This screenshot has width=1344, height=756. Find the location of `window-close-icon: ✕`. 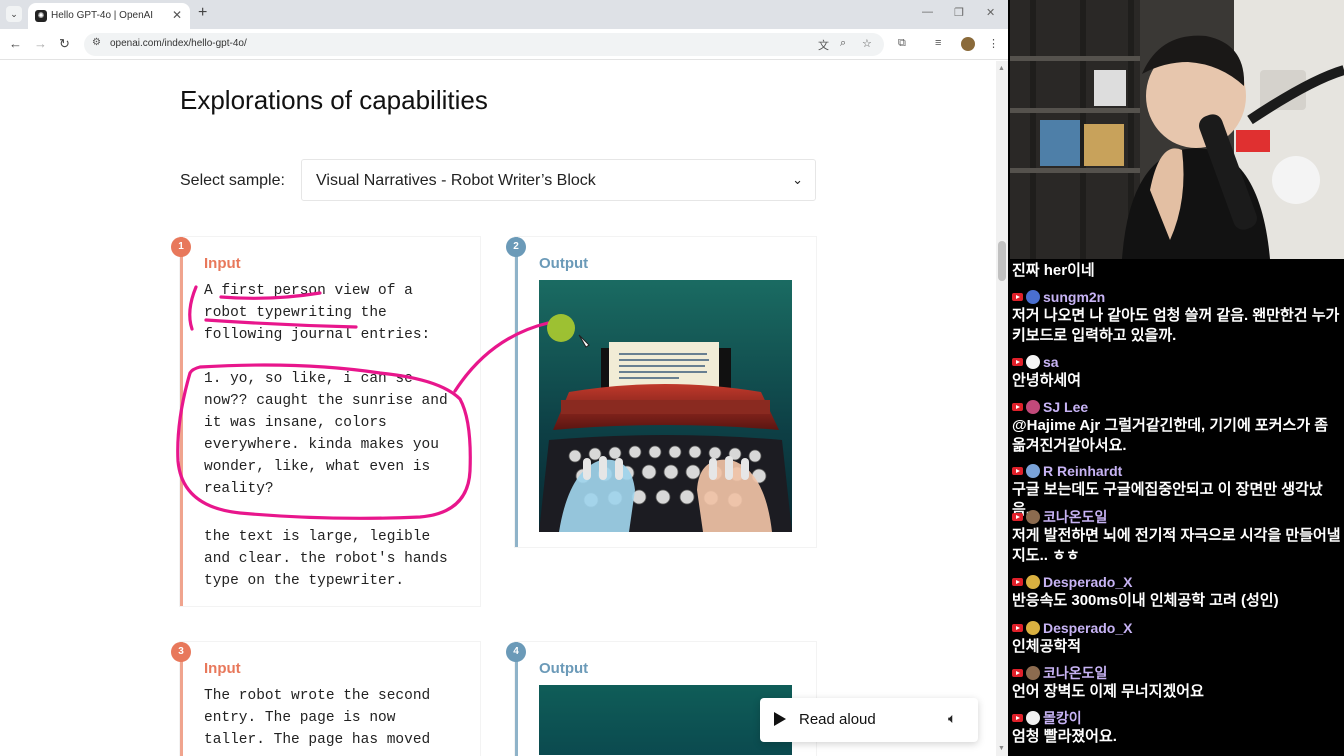

window-close-icon: ✕ is located at coordinates (990, 12).